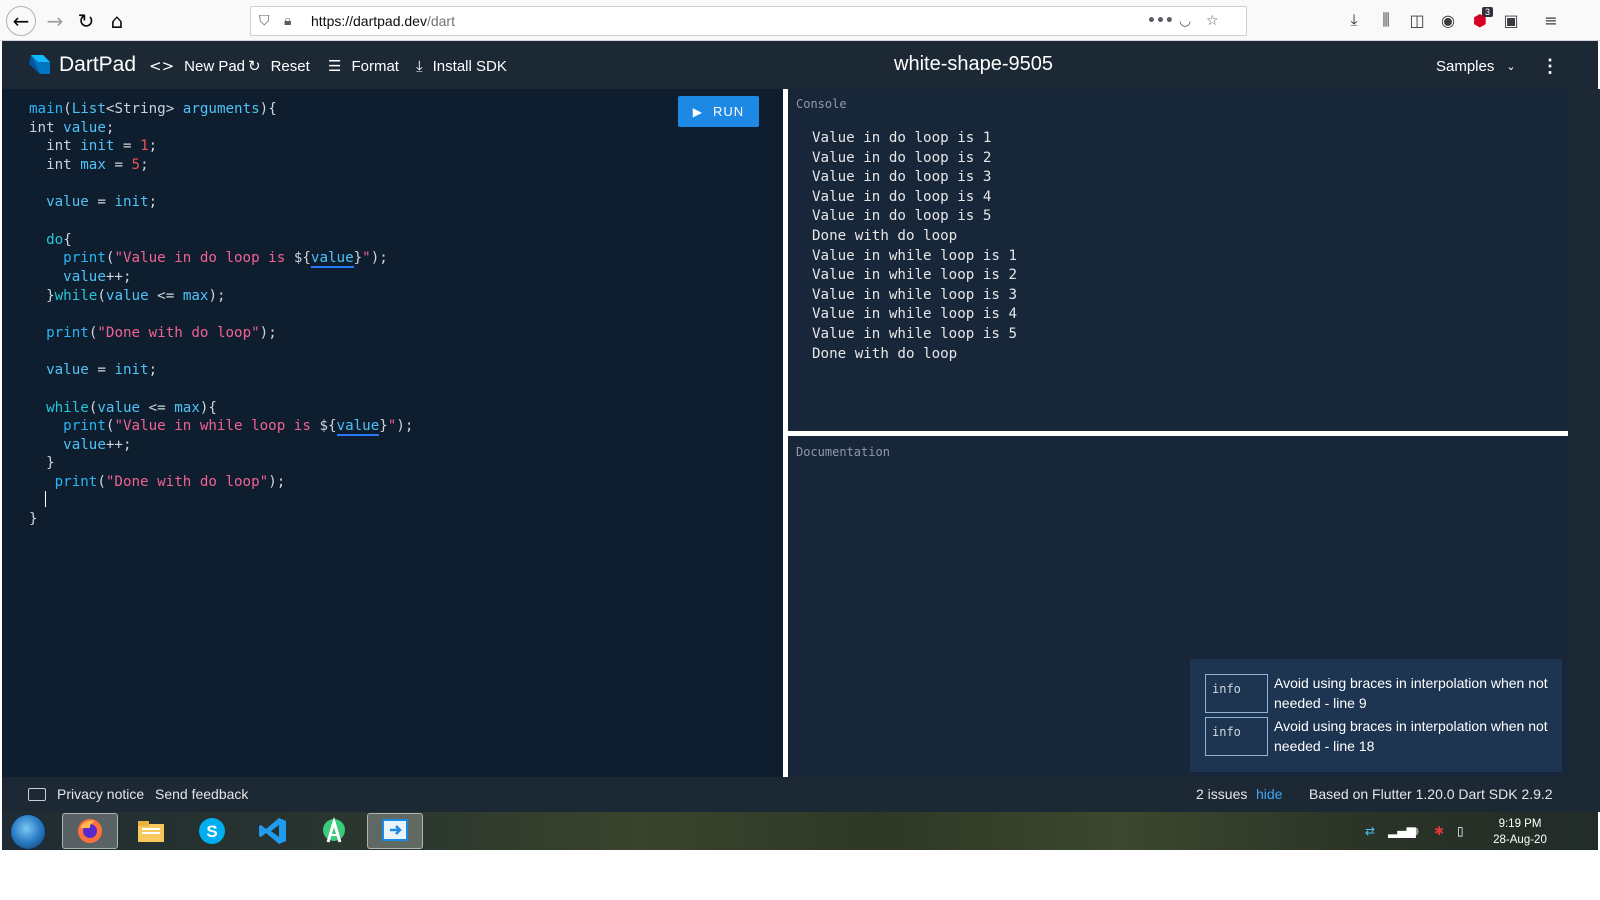 The height and width of the screenshot is (900, 1600). I want to click on play-icon: ▶, so click(698, 111).